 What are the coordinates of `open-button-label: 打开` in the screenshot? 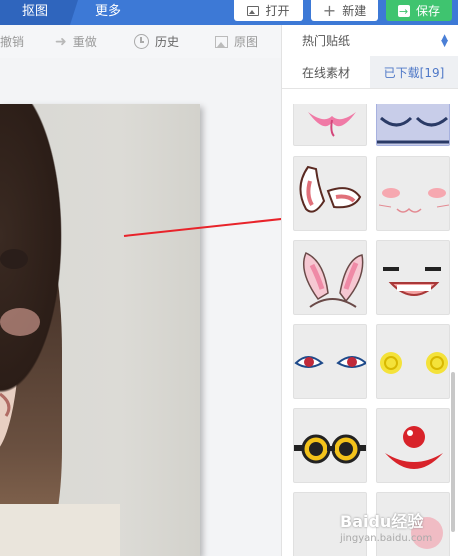 It's located at (277, 10).